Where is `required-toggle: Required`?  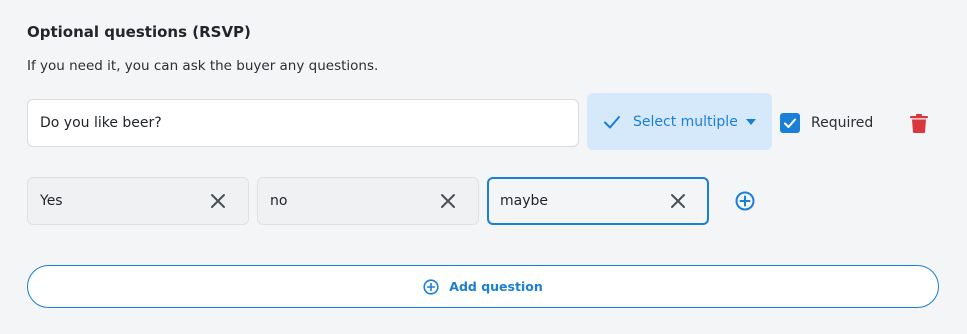
required-toggle: Required is located at coordinates (826, 123).